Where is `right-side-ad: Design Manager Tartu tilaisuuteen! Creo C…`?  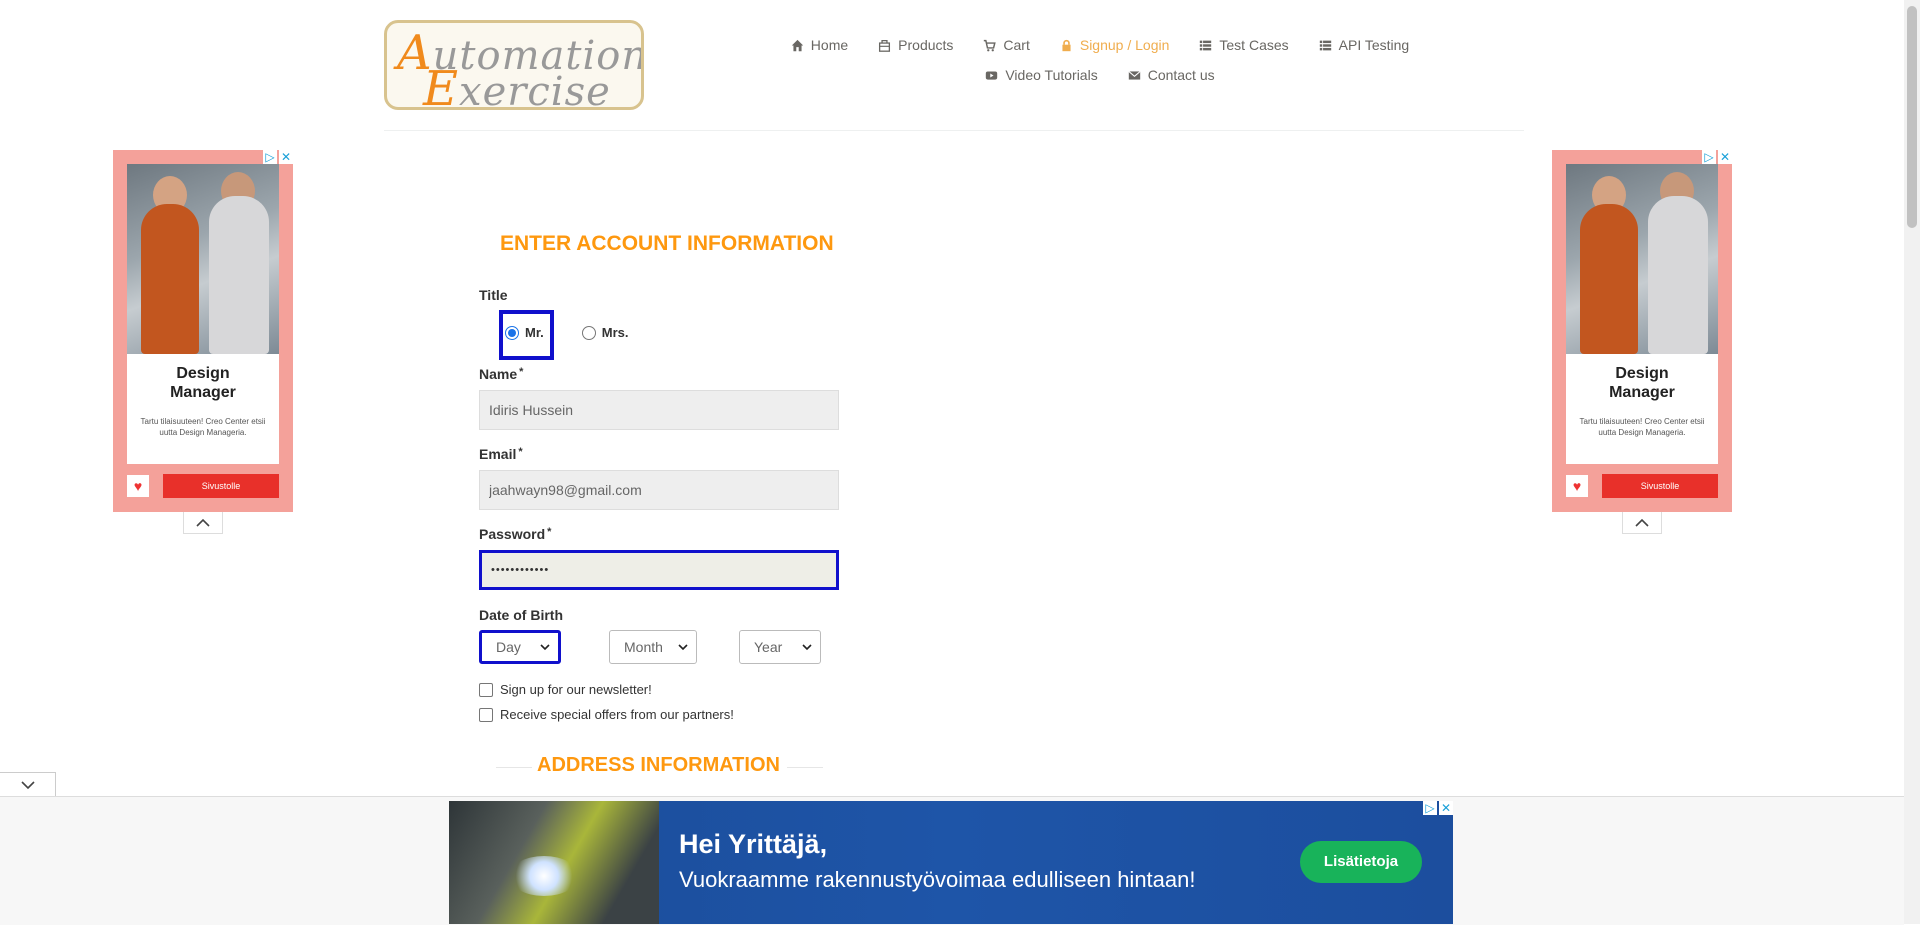 right-side-ad: Design Manager Tartu tilaisuuteen! Creo C… is located at coordinates (1642, 331).